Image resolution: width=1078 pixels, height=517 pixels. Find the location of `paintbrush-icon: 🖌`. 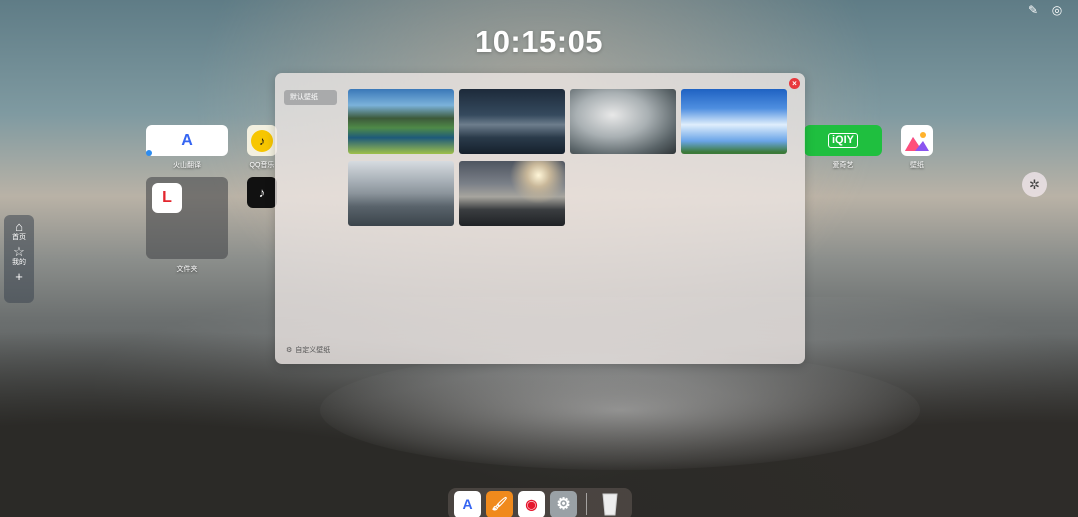

paintbrush-icon: 🖌 is located at coordinates (499, 503).